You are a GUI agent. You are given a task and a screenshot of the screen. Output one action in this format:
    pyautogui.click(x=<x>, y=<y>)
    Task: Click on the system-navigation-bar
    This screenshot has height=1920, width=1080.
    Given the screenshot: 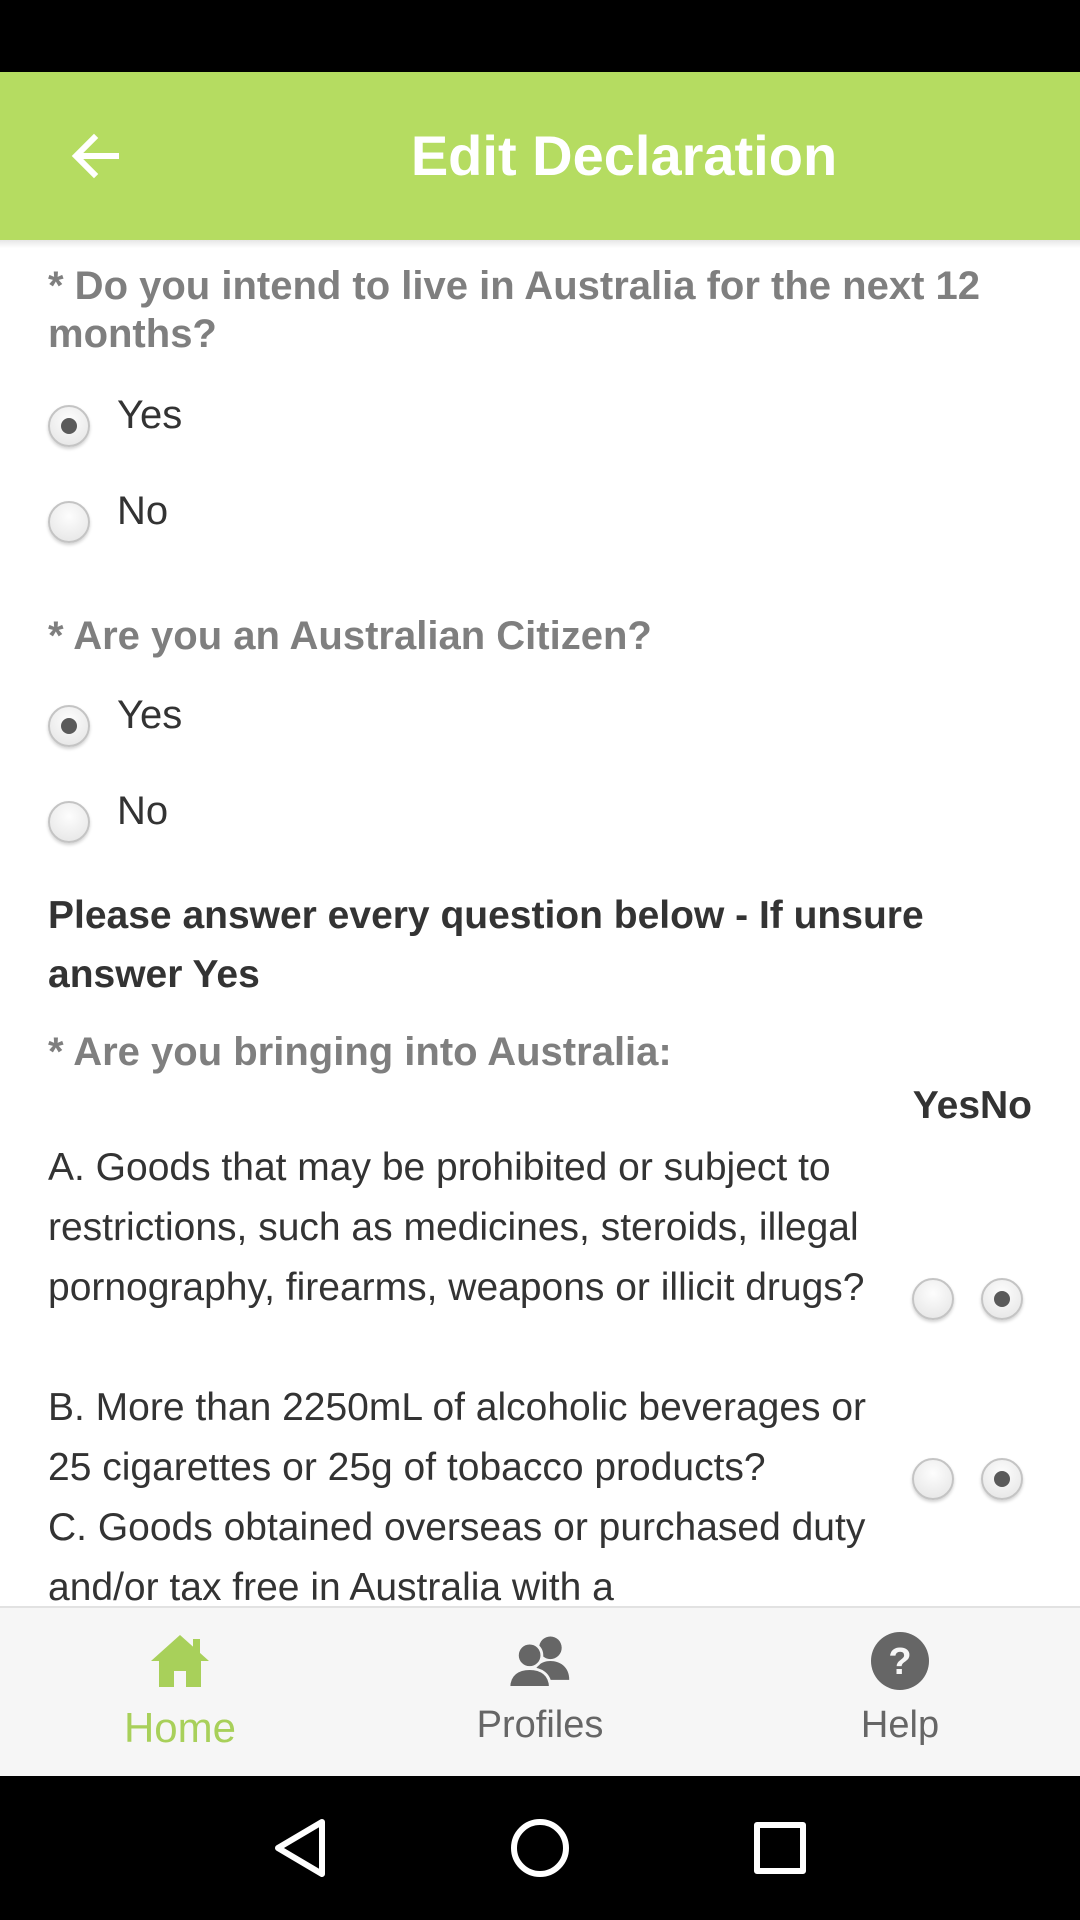 What is the action you would take?
    pyautogui.click(x=540, y=1848)
    